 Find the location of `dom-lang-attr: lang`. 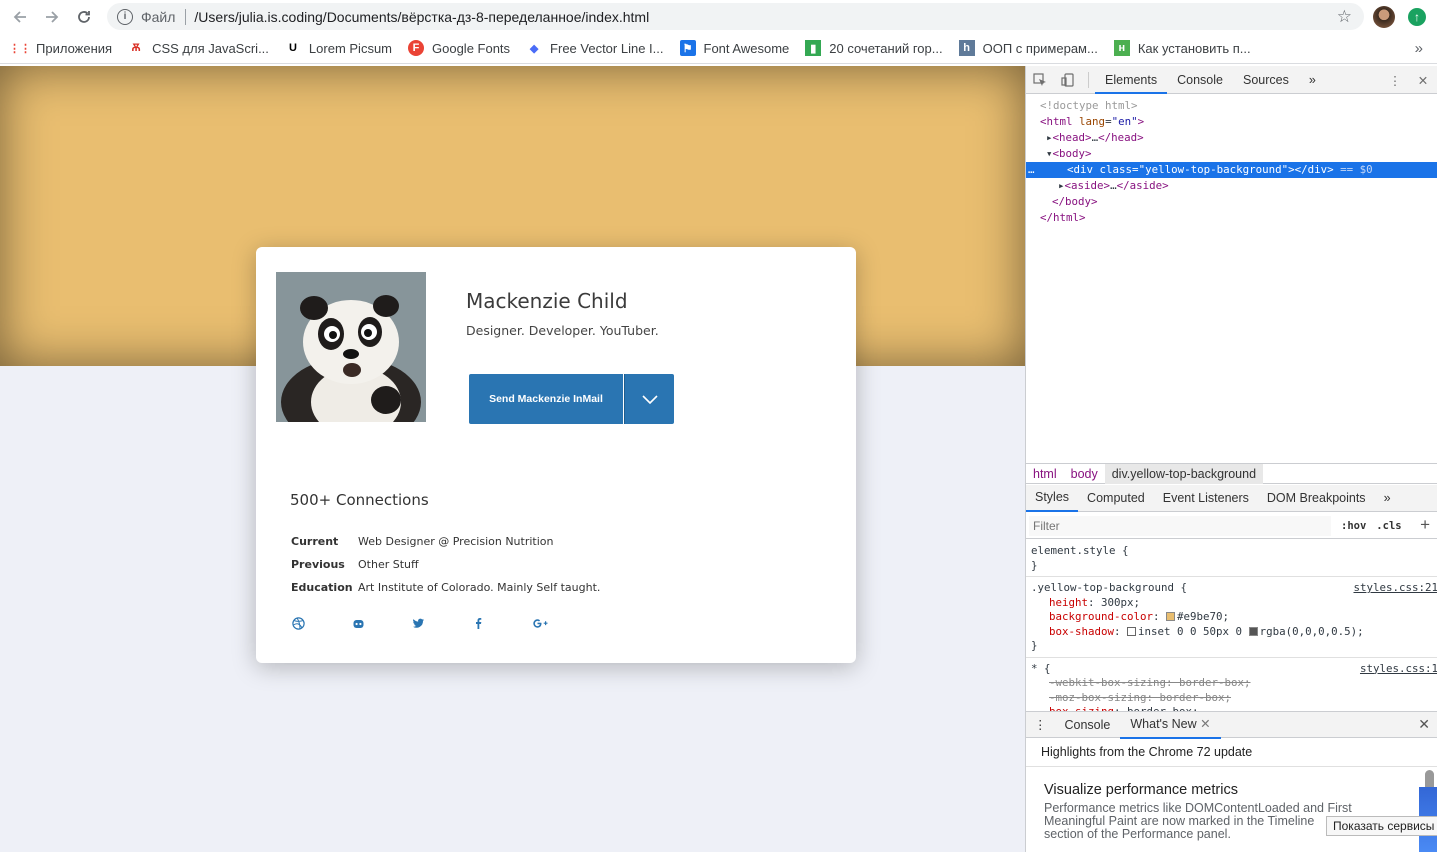

dom-lang-attr: lang is located at coordinates (1092, 121).